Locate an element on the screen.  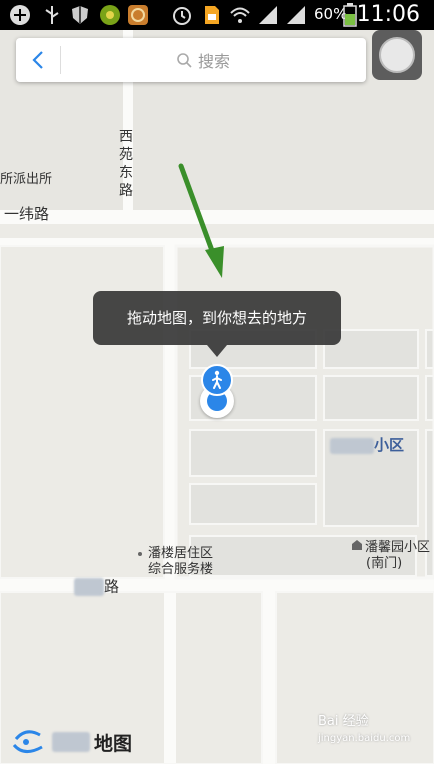
pedestrian-icon is located at coordinates (217, 379).